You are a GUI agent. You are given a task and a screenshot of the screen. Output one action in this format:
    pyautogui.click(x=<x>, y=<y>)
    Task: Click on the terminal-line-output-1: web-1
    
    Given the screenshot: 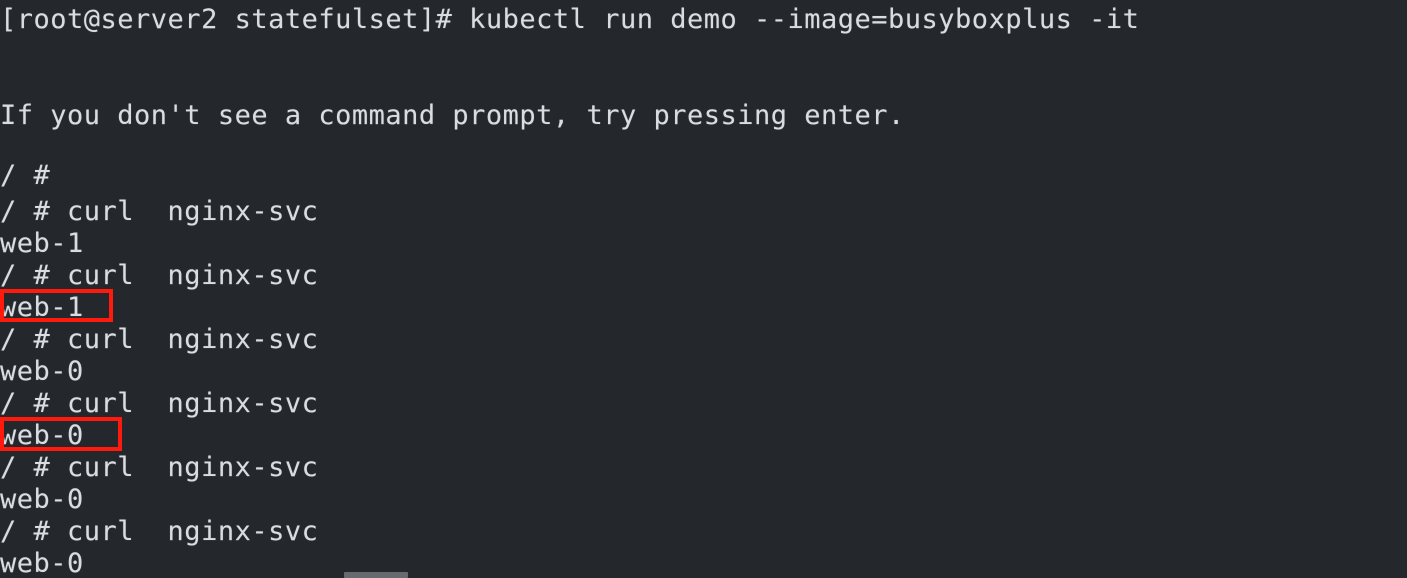 What is the action you would take?
    pyautogui.click(x=42, y=243)
    